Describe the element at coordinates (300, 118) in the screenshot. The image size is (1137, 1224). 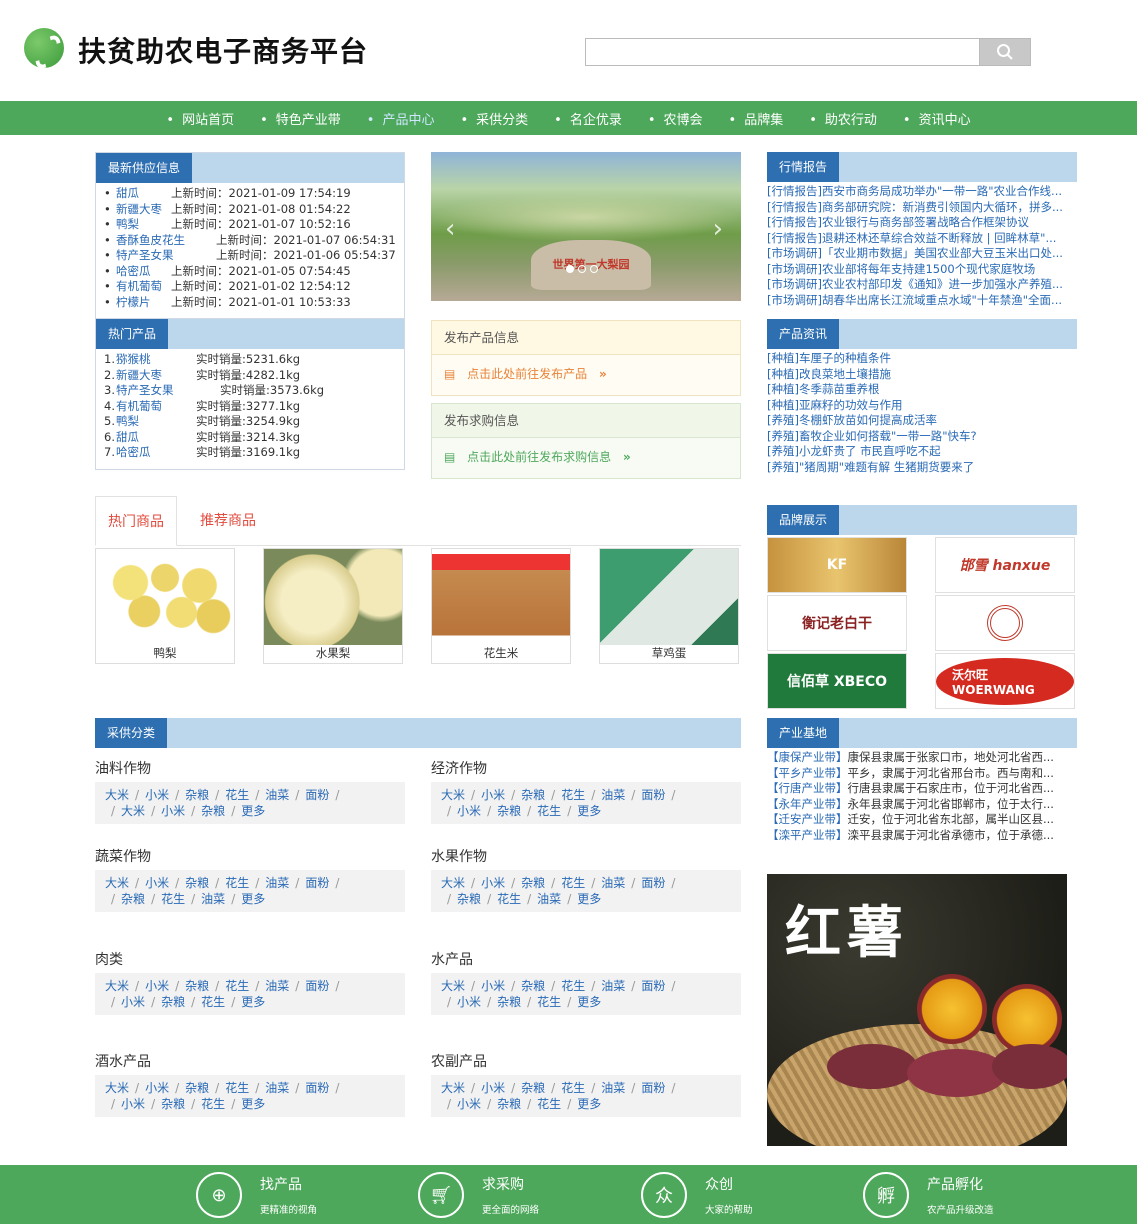
I see `nav-item-industry-belt: 特色产业带` at that location.